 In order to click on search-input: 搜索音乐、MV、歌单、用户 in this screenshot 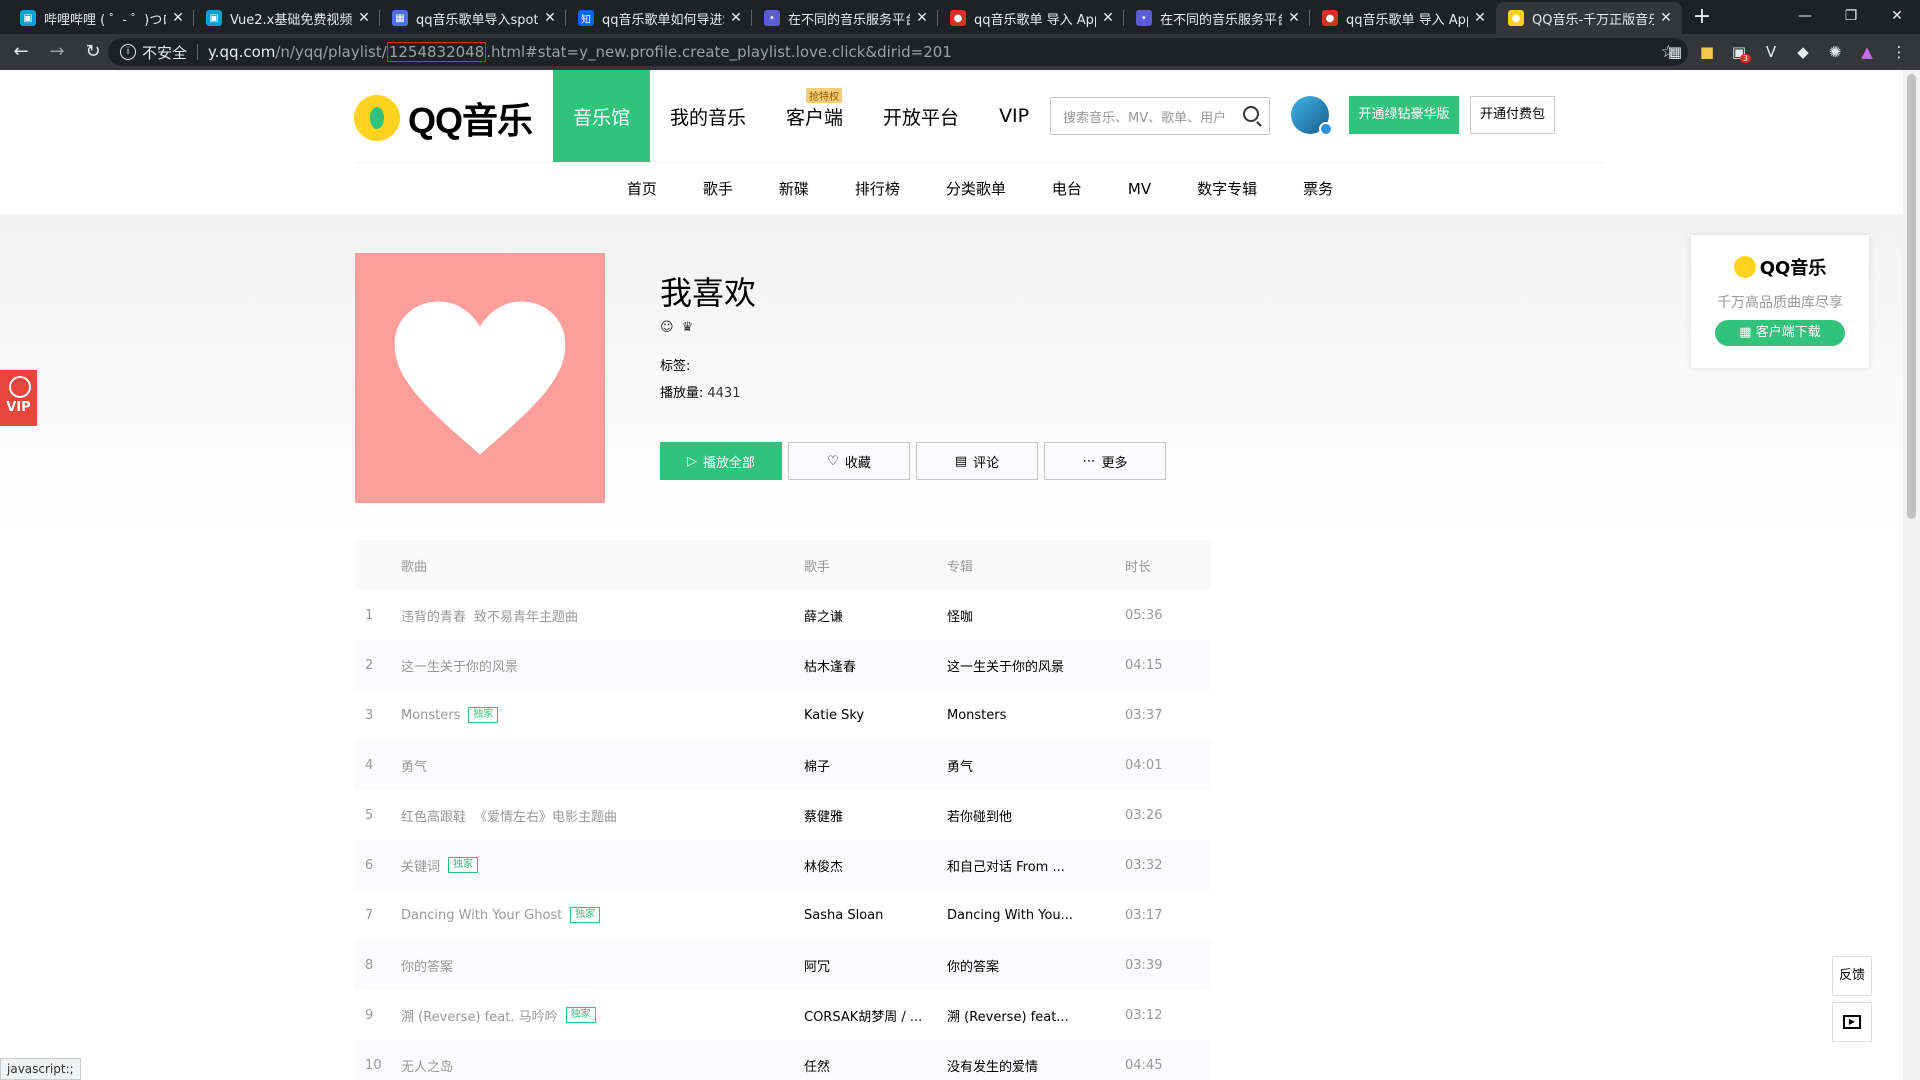, I will do `click(1160, 116)`.